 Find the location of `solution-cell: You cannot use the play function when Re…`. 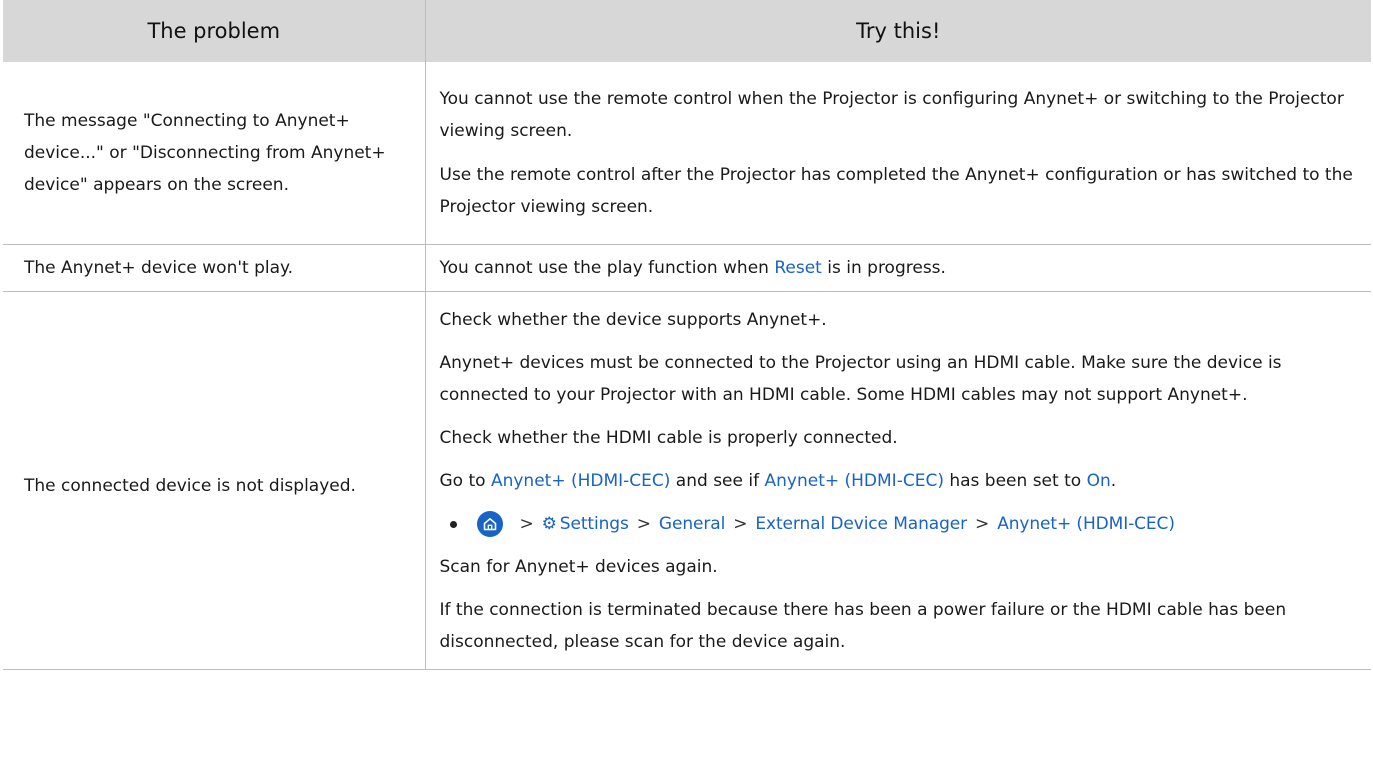

solution-cell: You cannot use the play function when Re… is located at coordinates (897, 268).